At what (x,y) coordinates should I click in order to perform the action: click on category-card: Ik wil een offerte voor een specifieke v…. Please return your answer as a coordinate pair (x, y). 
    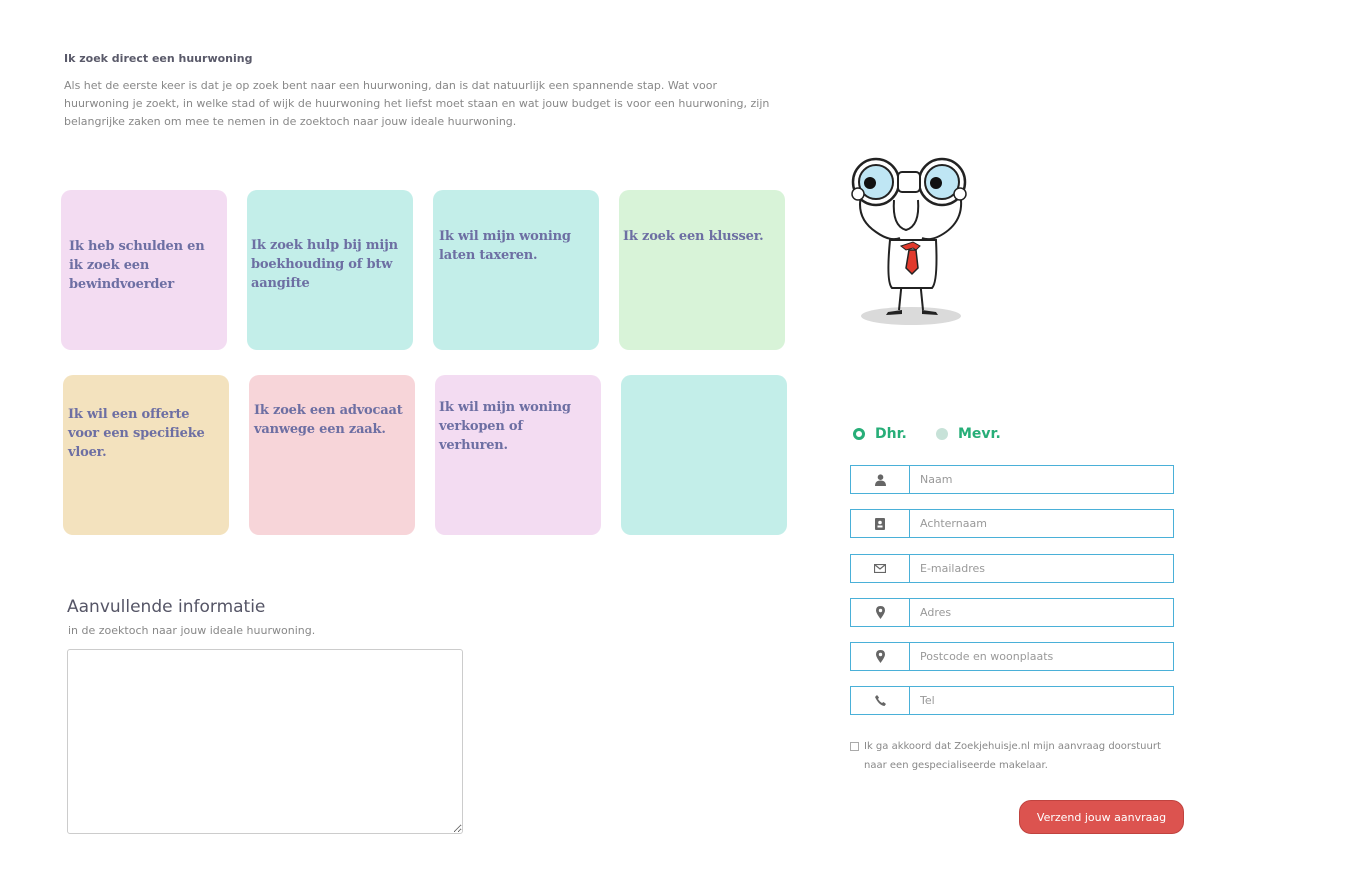
    Looking at the image, I should click on (146, 455).